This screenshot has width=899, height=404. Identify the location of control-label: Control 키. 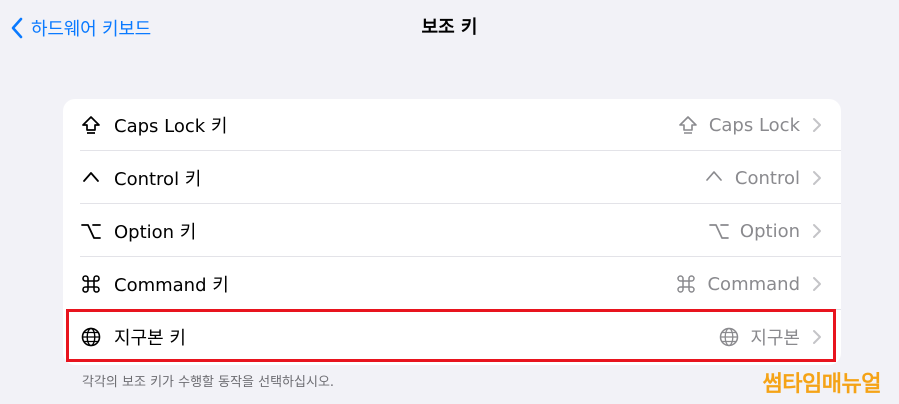
(158, 179).